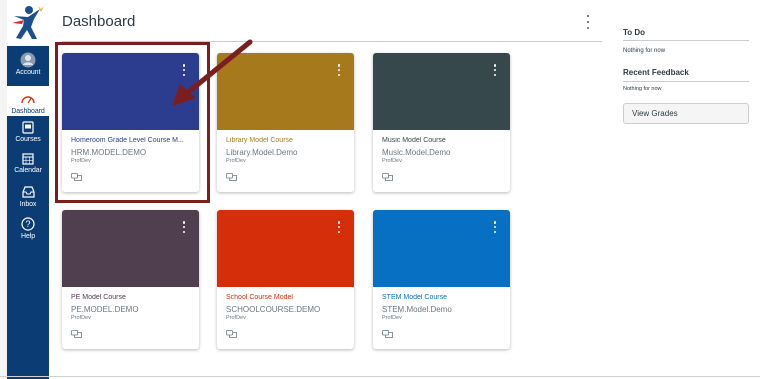 The height and width of the screenshot is (379, 760). Describe the element at coordinates (28, 170) in the screenshot. I see `nav-label-calendar: Calendar` at that location.